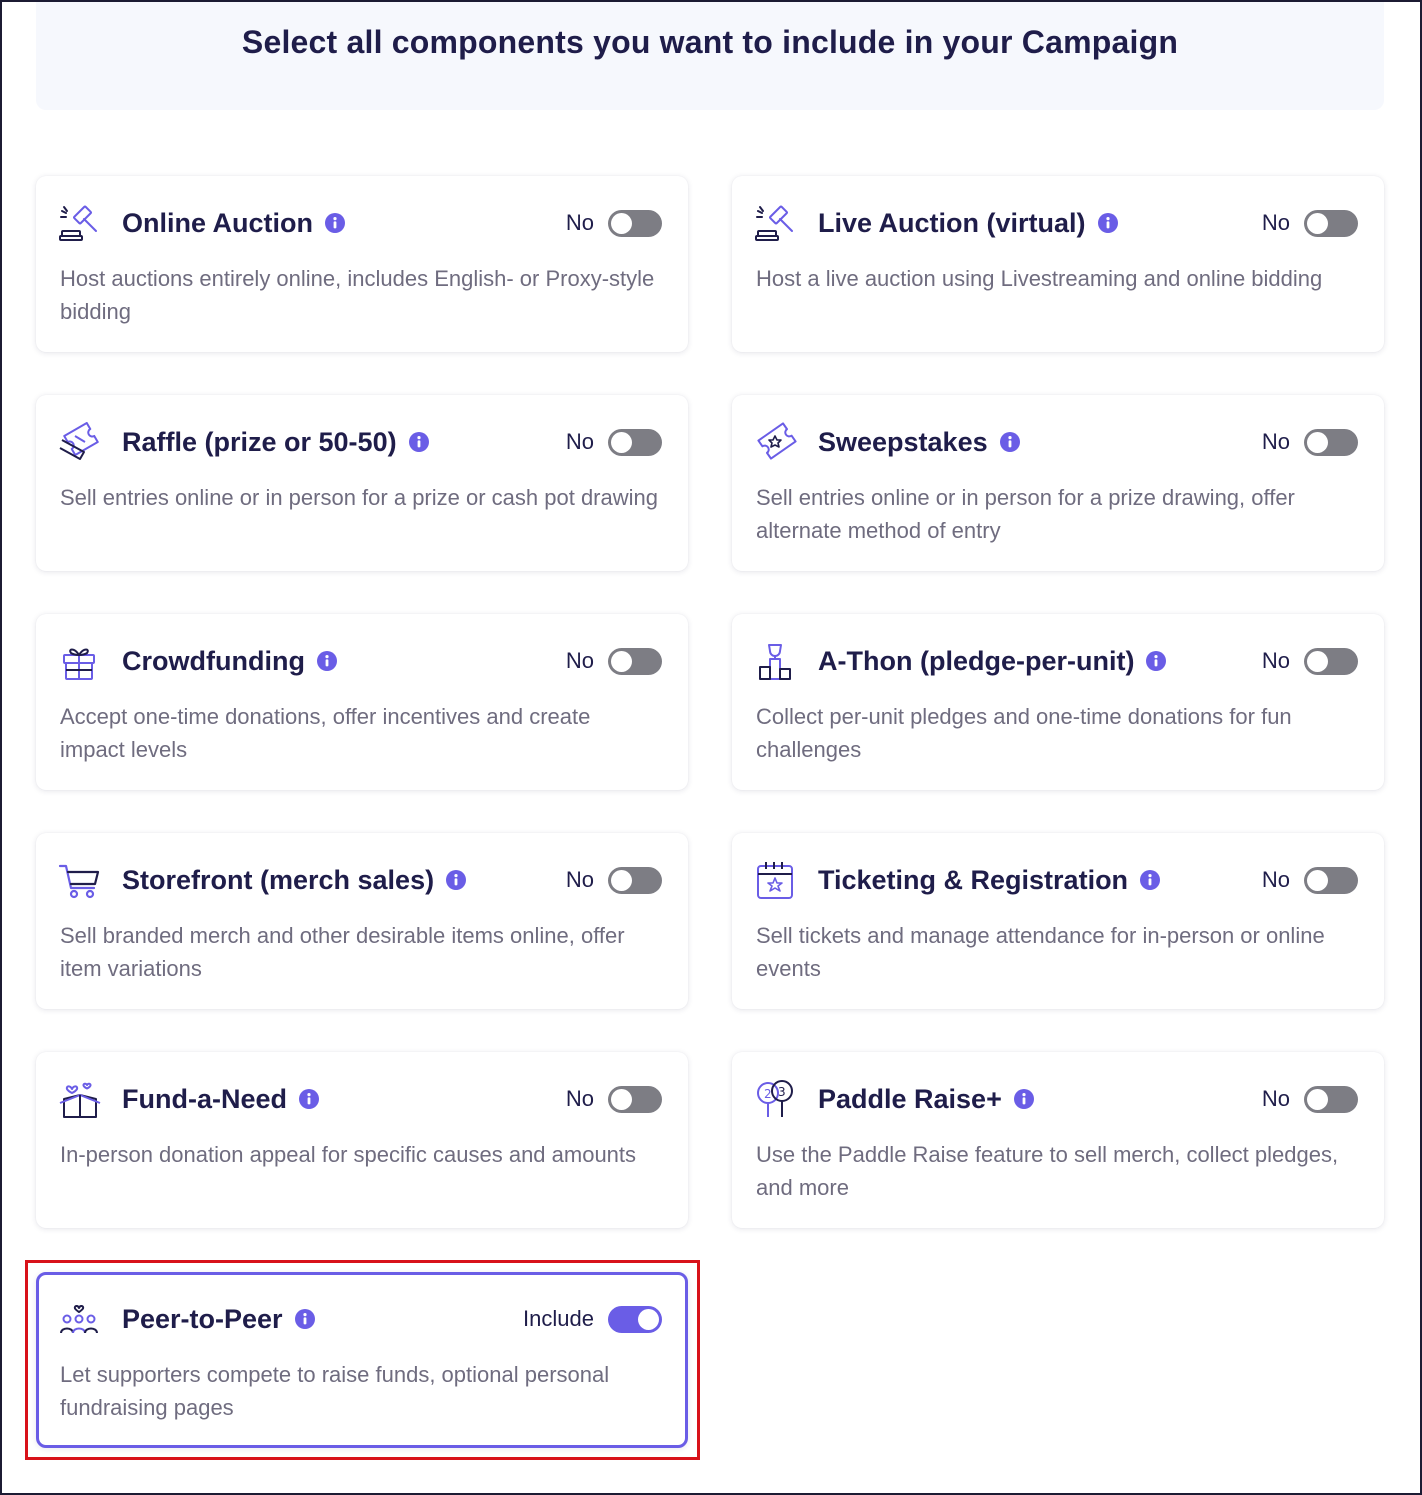 The image size is (1422, 1495). What do you see at coordinates (278, 879) in the screenshot?
I see `component-title: Storefront (merch sales)` at bounding box center [278, 879].